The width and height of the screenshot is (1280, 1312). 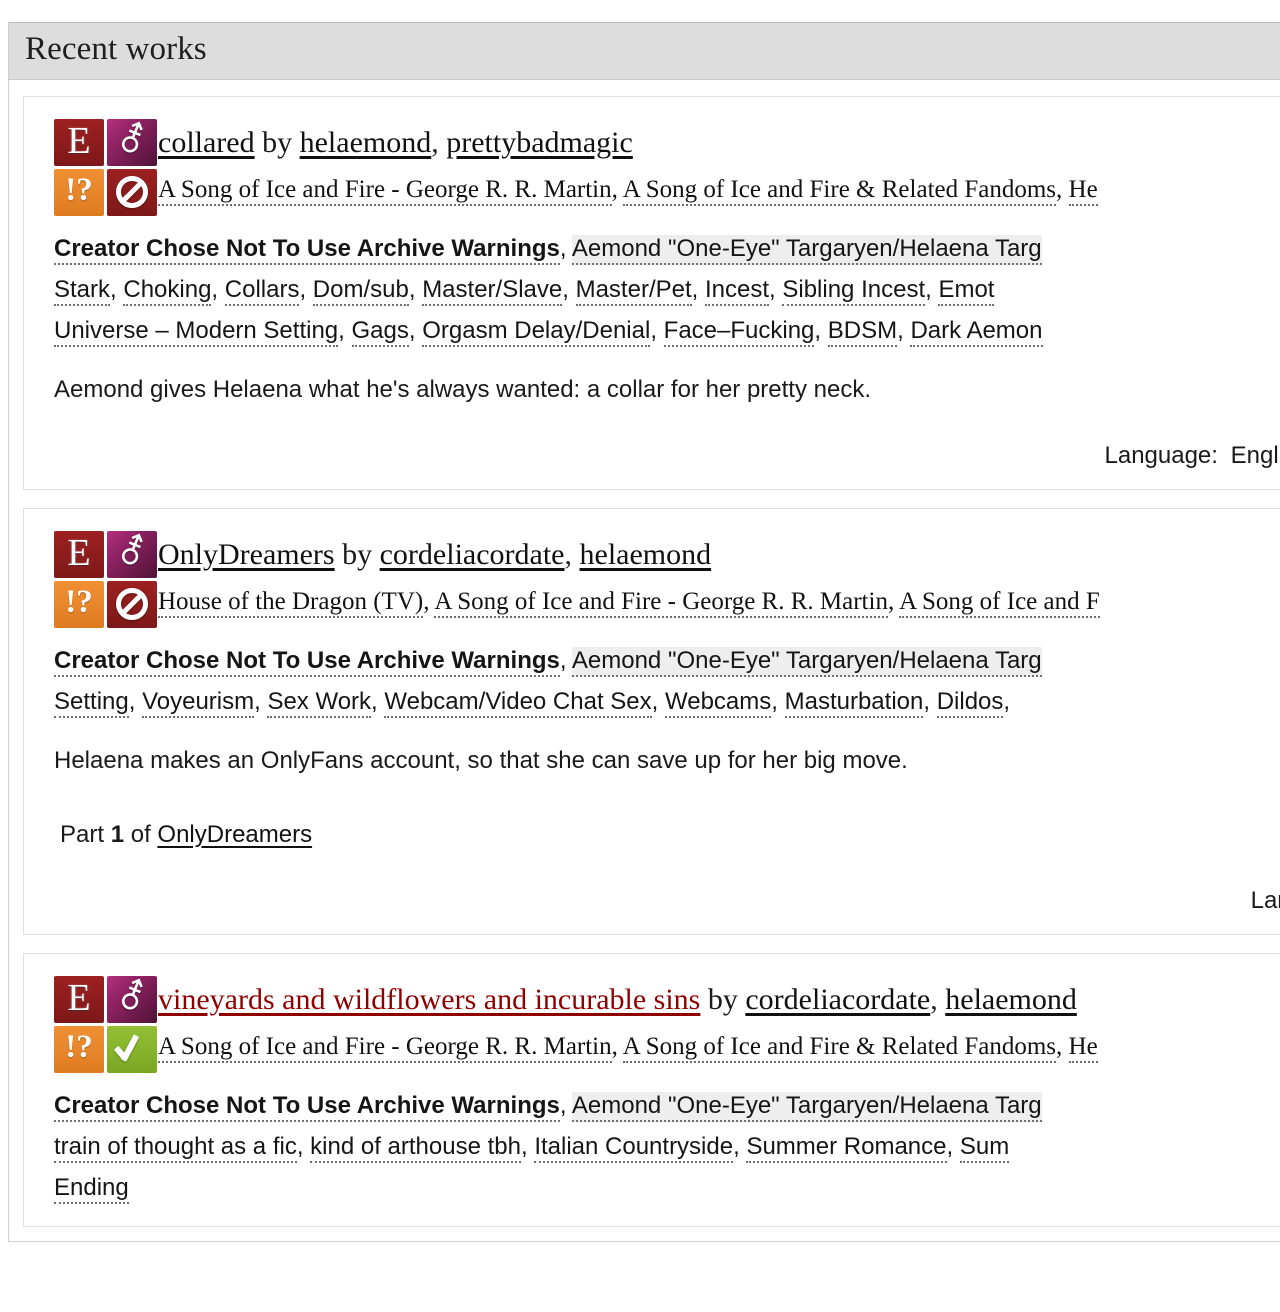 I want to click on freeform-tag: Incest, so click(x=737, y=290).